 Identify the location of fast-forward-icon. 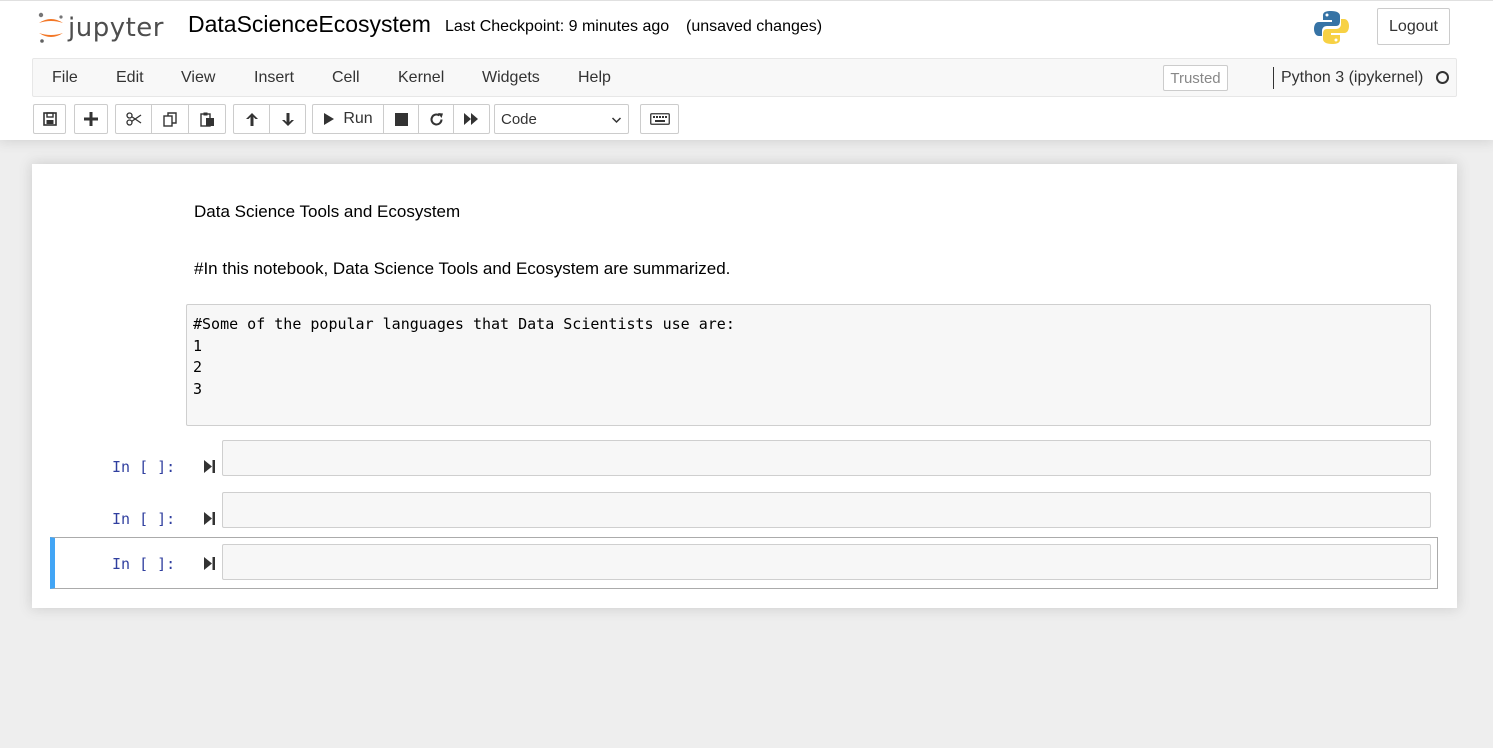
(471, 119).